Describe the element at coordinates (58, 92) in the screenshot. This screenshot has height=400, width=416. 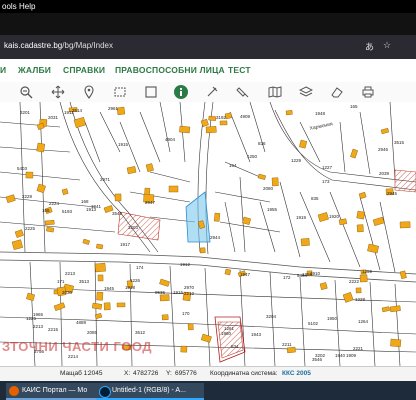
I see `pan-icon` at that location.